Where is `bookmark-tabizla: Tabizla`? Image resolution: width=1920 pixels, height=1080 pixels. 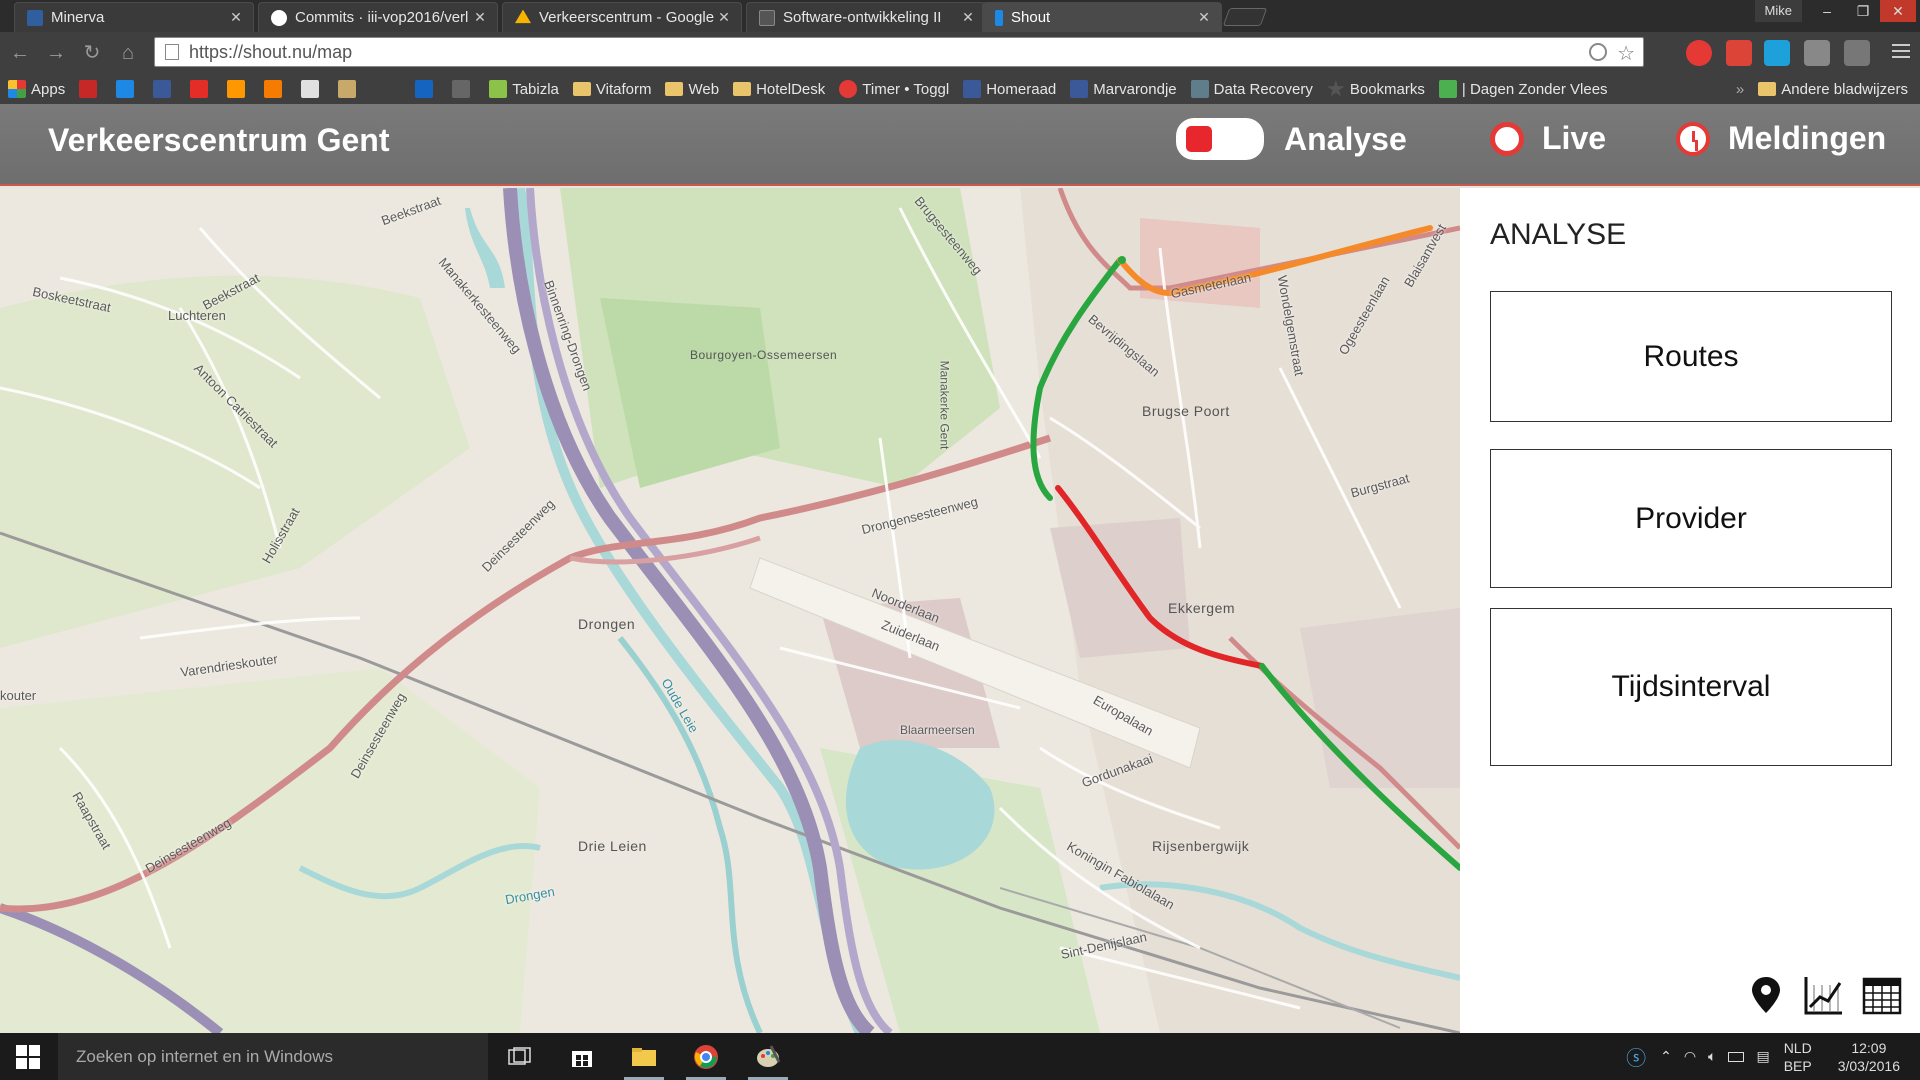
bookmark-tabizla: Tabizla is located at coordinates (524, 89).